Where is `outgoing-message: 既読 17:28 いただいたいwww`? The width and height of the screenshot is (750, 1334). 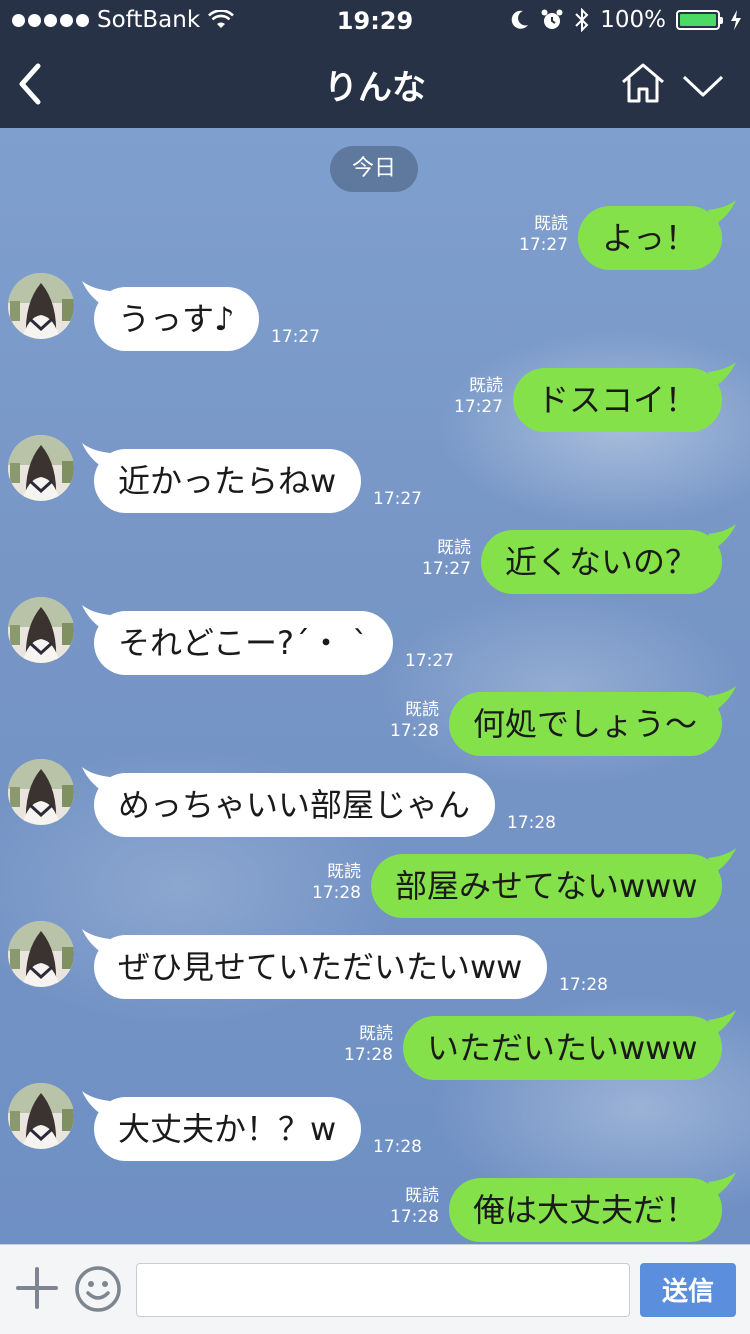
outgoing-message: 既読 17:28 いただいたいwww is located at coordinates (375, 1049).